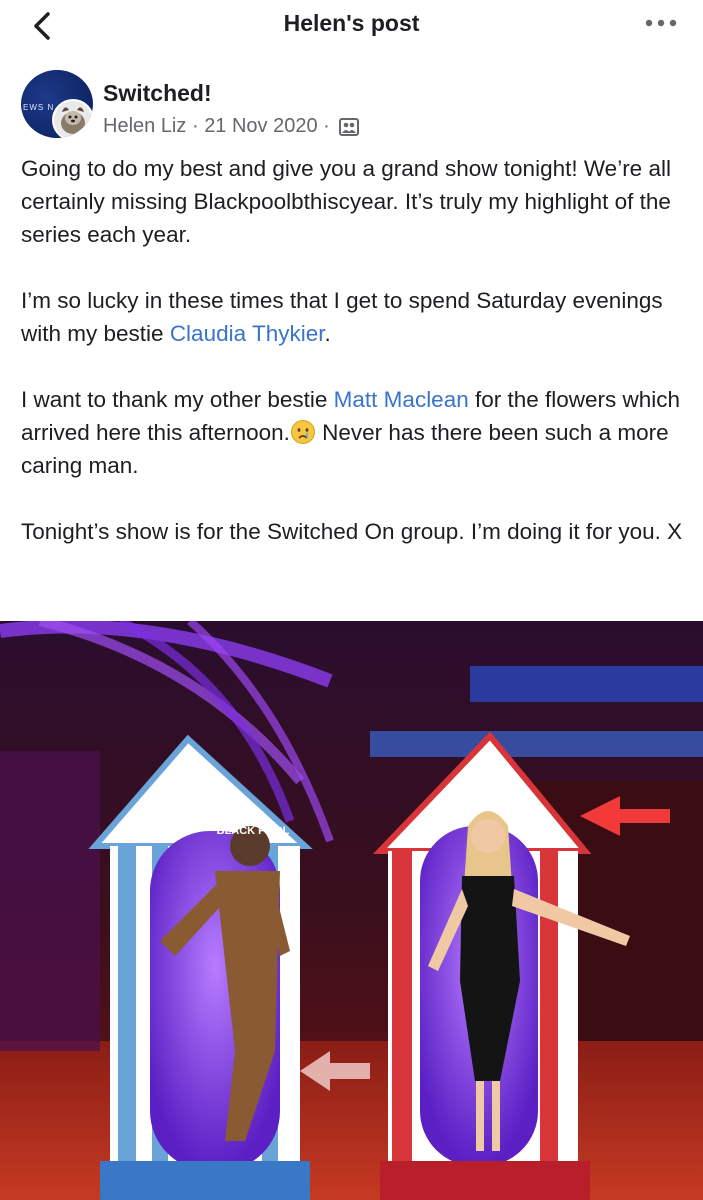 Image resolution: width=703 pixels, height=1200 pixels. I want to click on paragraph-3-text: I want to thank my other bestie, so click(177, 399).